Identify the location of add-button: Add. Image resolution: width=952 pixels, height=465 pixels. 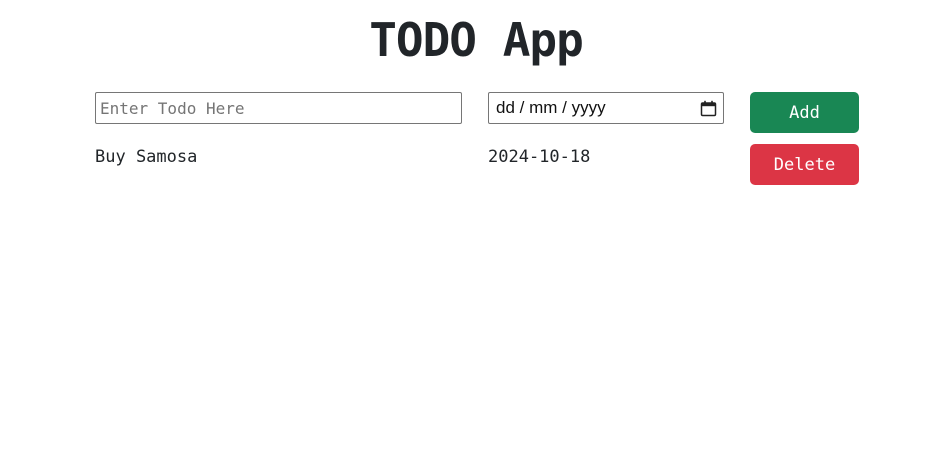
(804, 112).